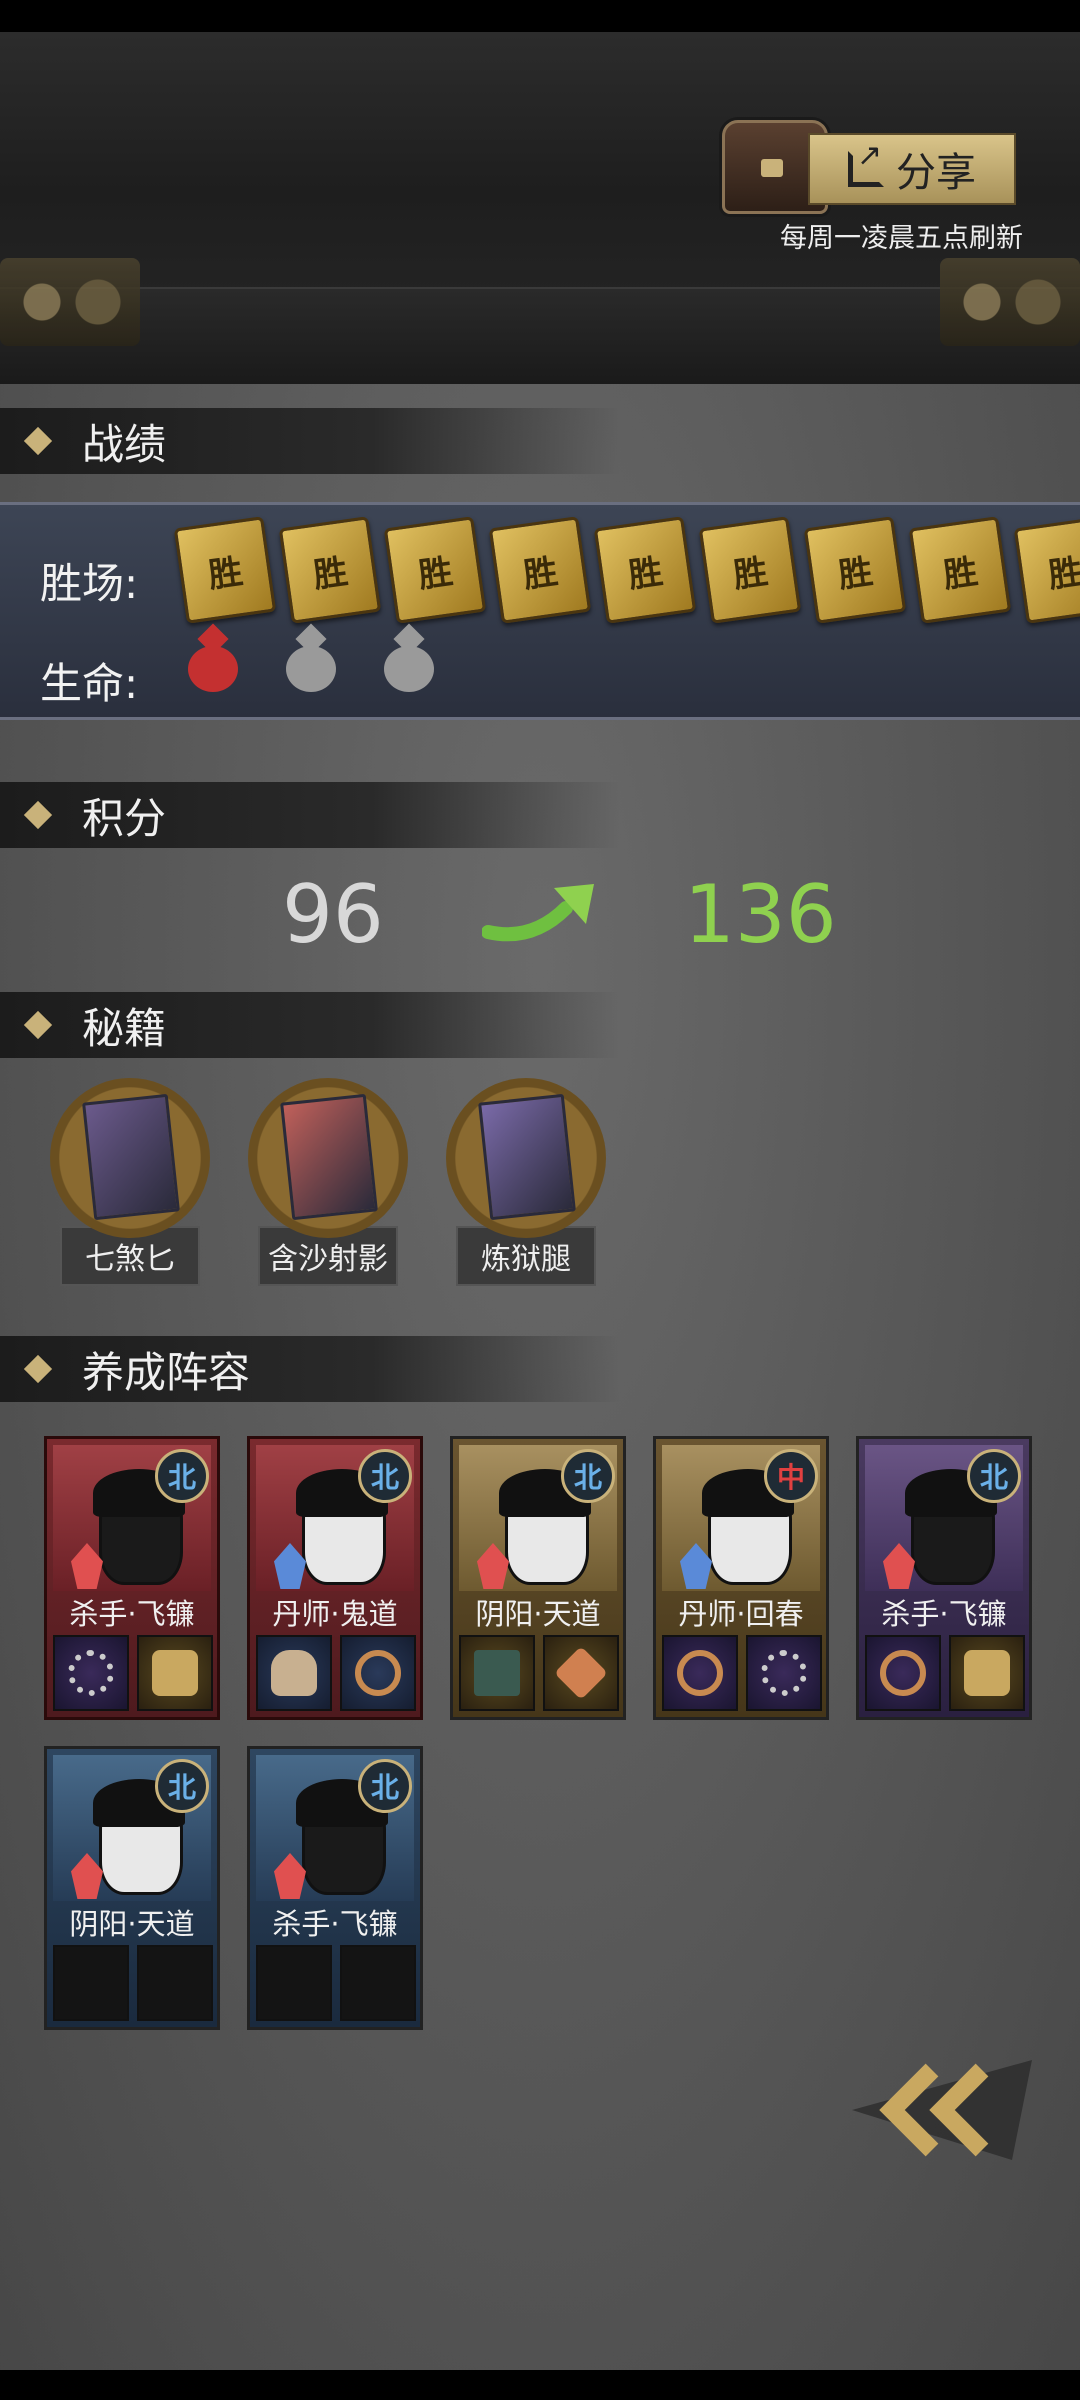 Image resolution: width=1080 pixels, height=2400 pixels. I want to click on manual-card: 七煞匕, so click(130, 1182).